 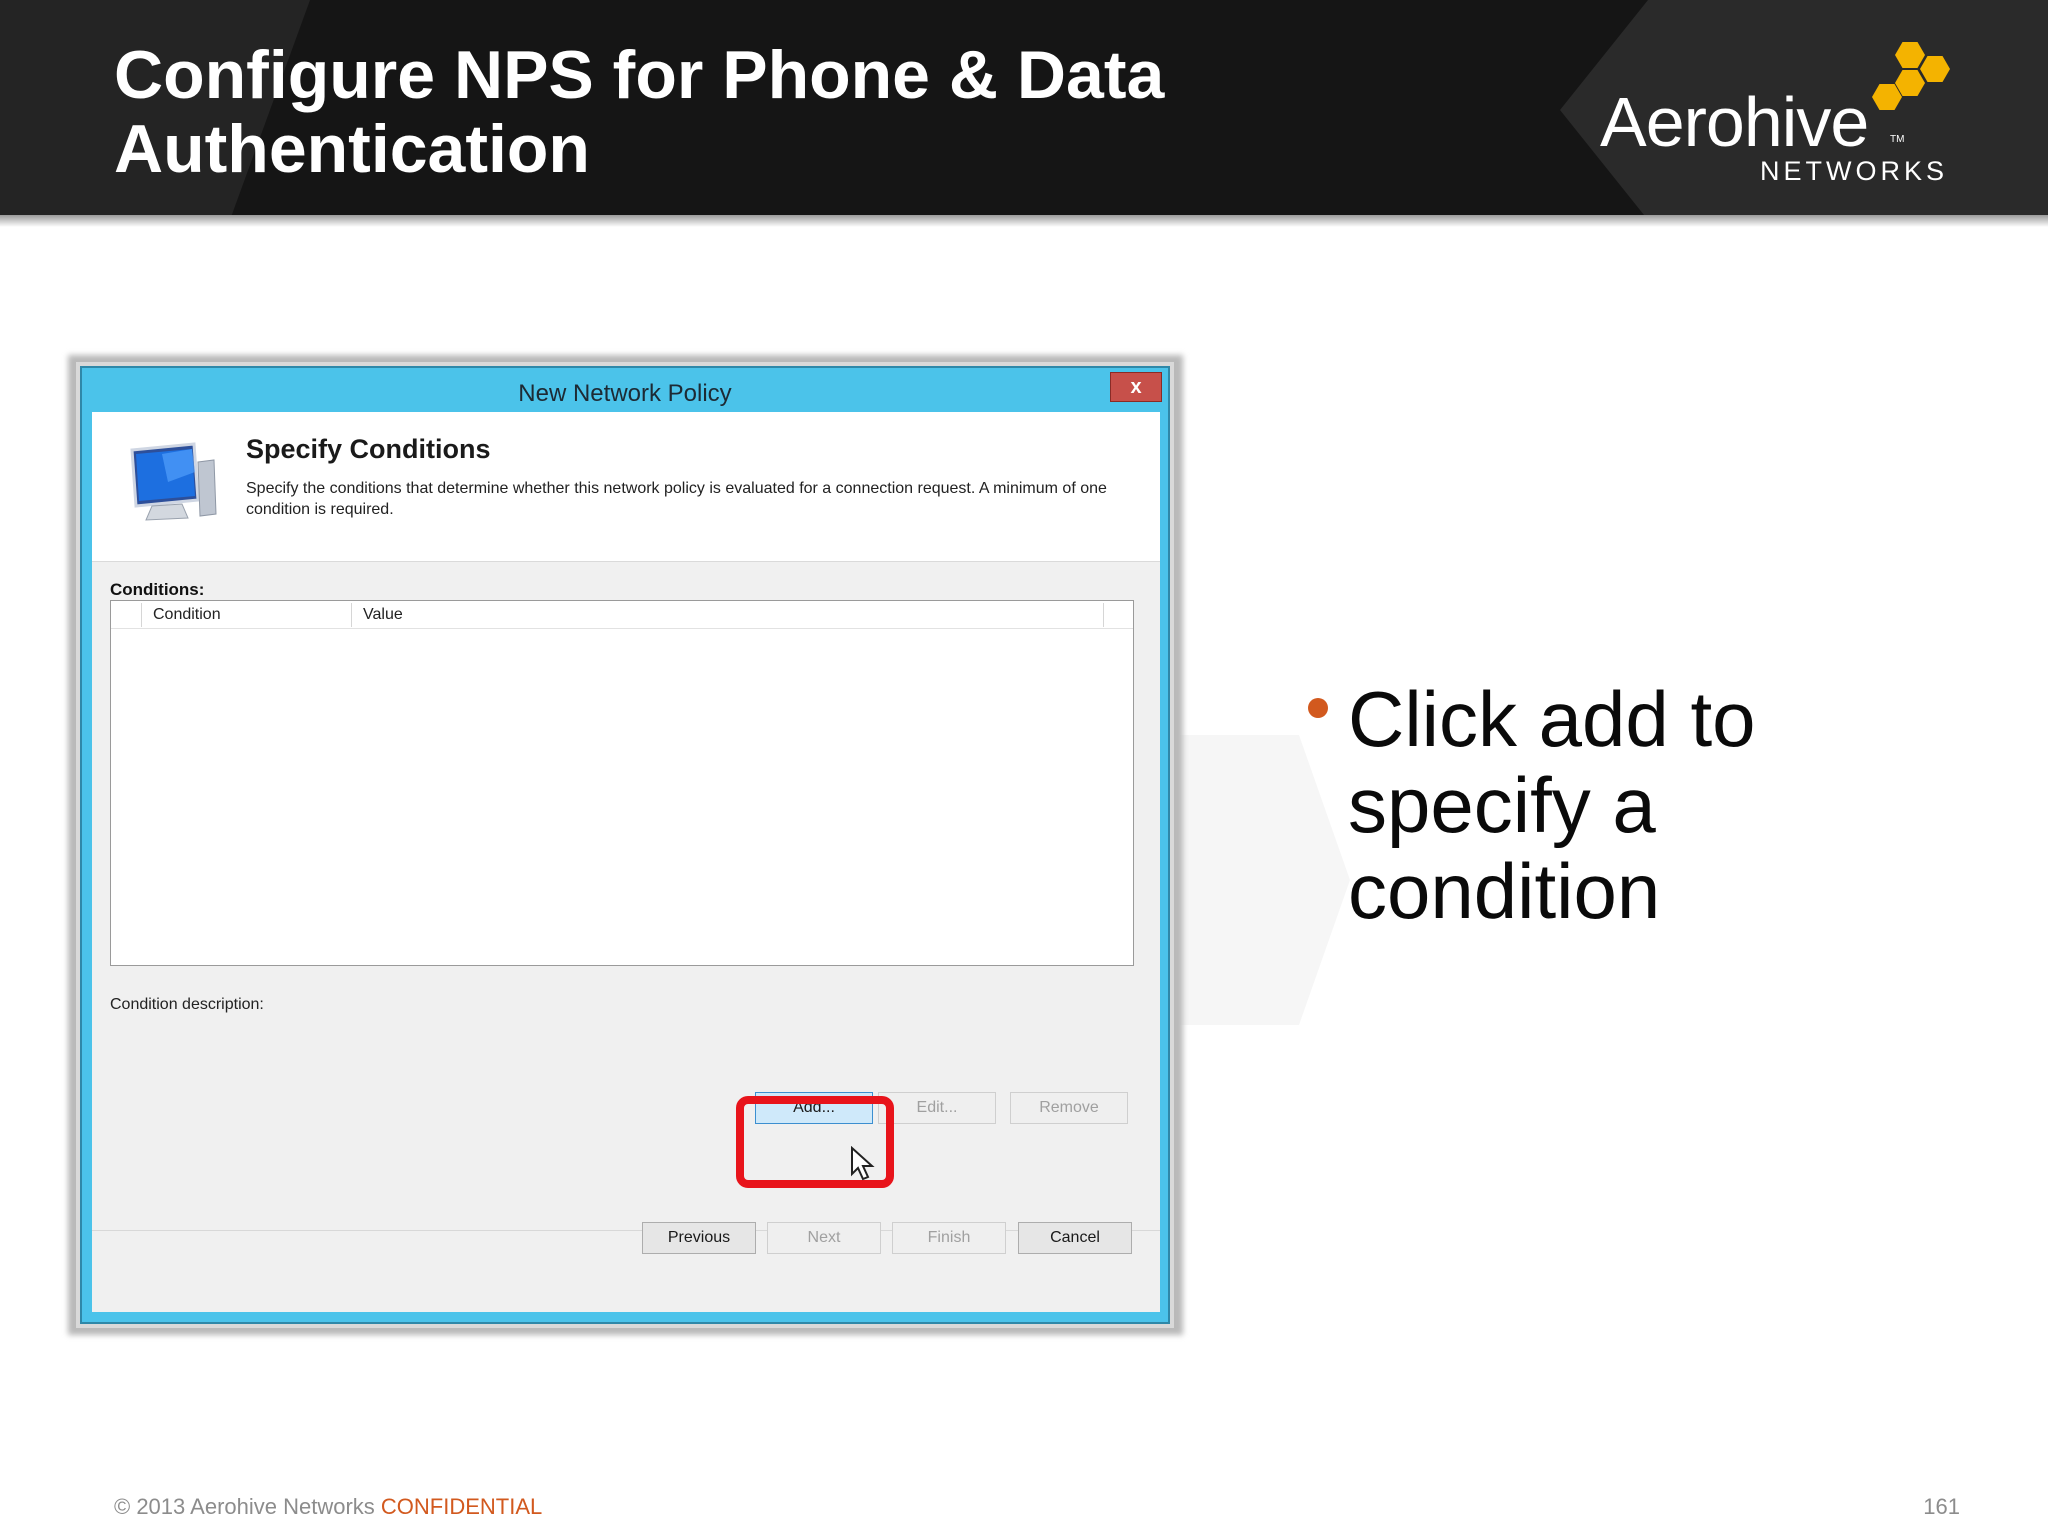 What do you see at coordinates (1136, 387) in the screenshot?
I see `close-button: x` at bounding box center [1136, 387].